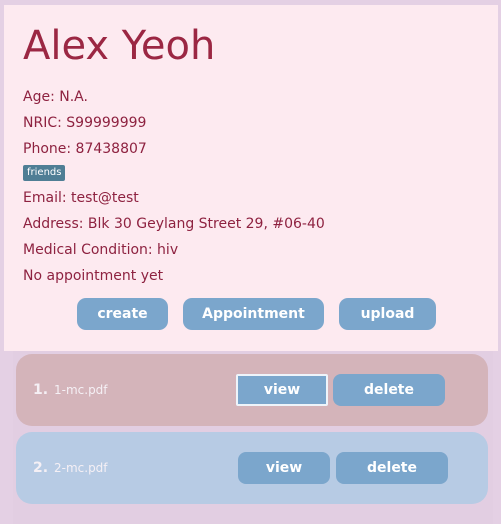  I want to click on appointment-button: Appointment, so click(253, 314).